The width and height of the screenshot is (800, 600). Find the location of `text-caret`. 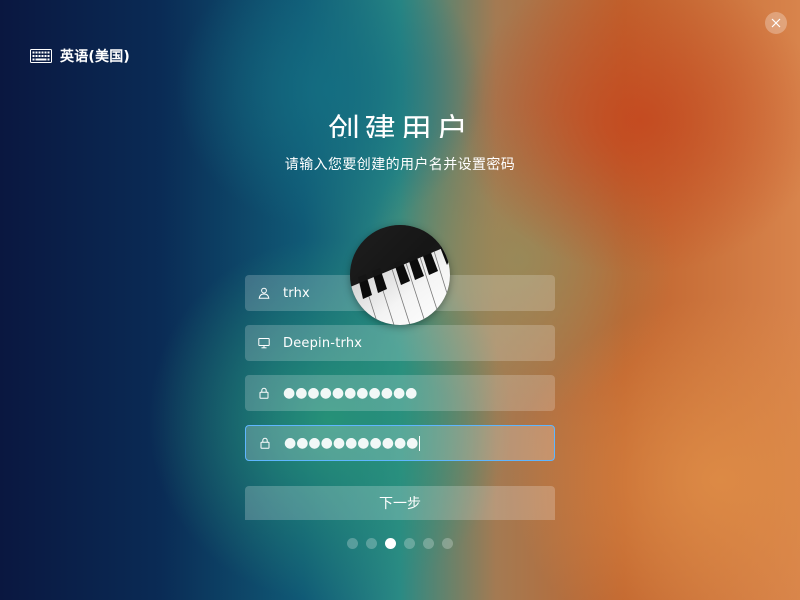

text-caret is located at coordinates (420, 443).